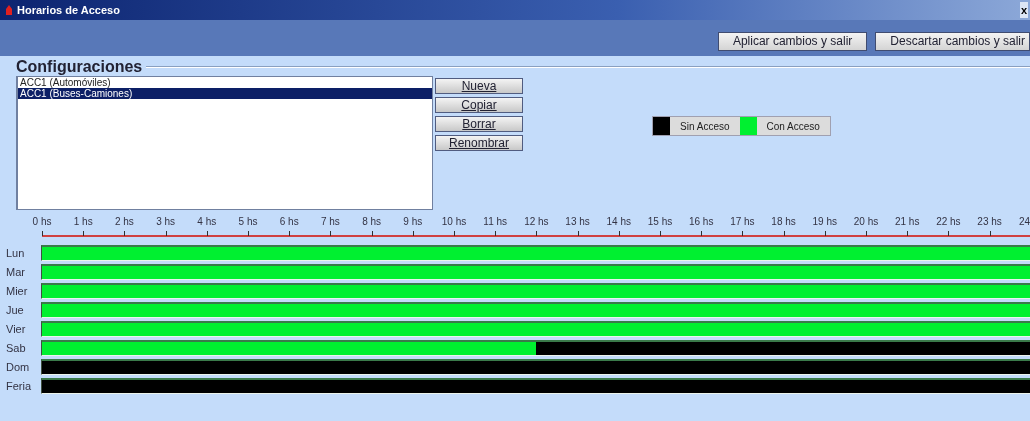 The height and width of the screenshot is (421, 1030). What do you see at coordinates (479, 105) in the screenshot?
I see `config-button: Copiar` at bounding box center [479, 105].